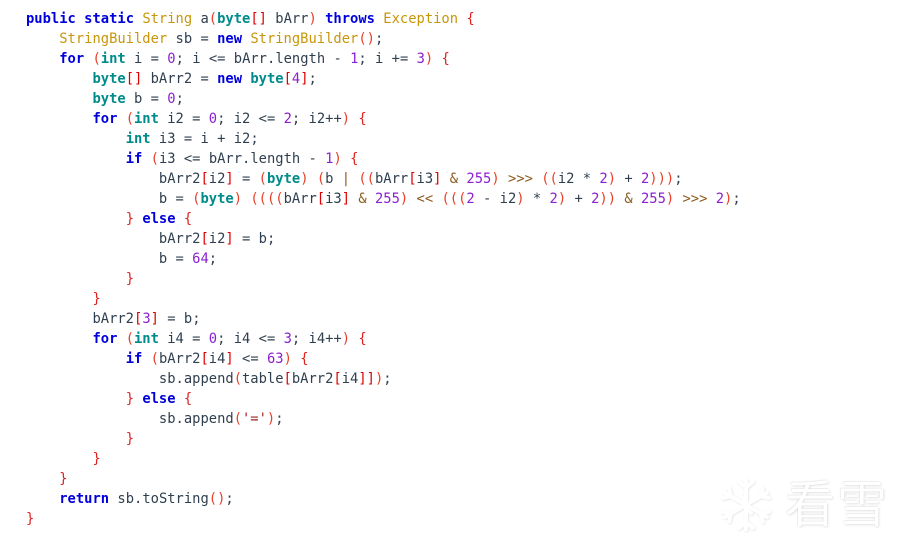 This screenshot has height=540, width=907. I want to click on keyword-if: if, so click(134, 159).